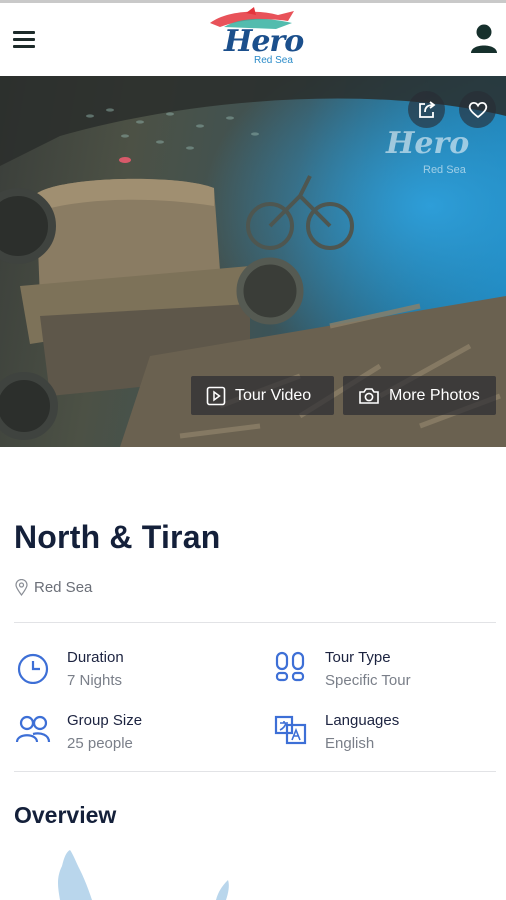 The height and width of the screenshot is (900, 506). Describe the element at coordinates (117, 537) in the screenshot. I see `tour-title: North & Tiran` at that location.